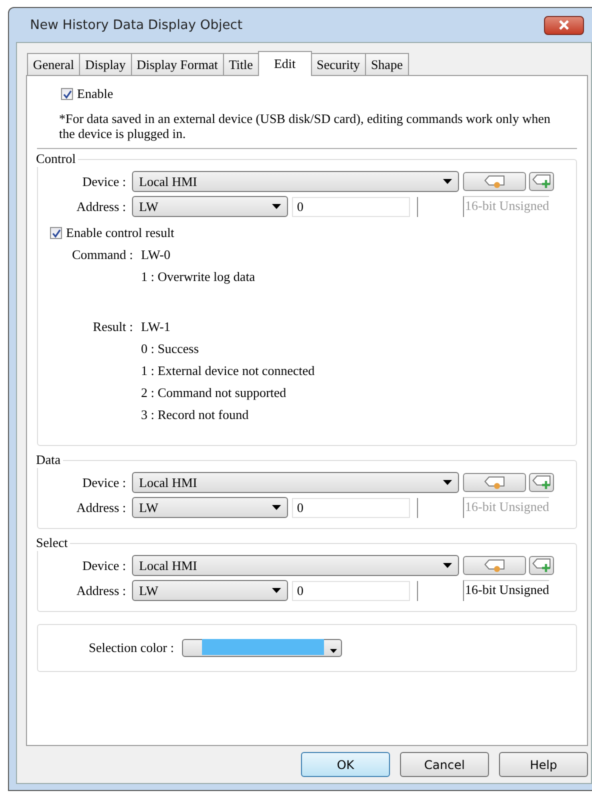  Describe the element at coordinates (444, 764) in the screenshot. I see `dialog-button: Cancel` at that location.